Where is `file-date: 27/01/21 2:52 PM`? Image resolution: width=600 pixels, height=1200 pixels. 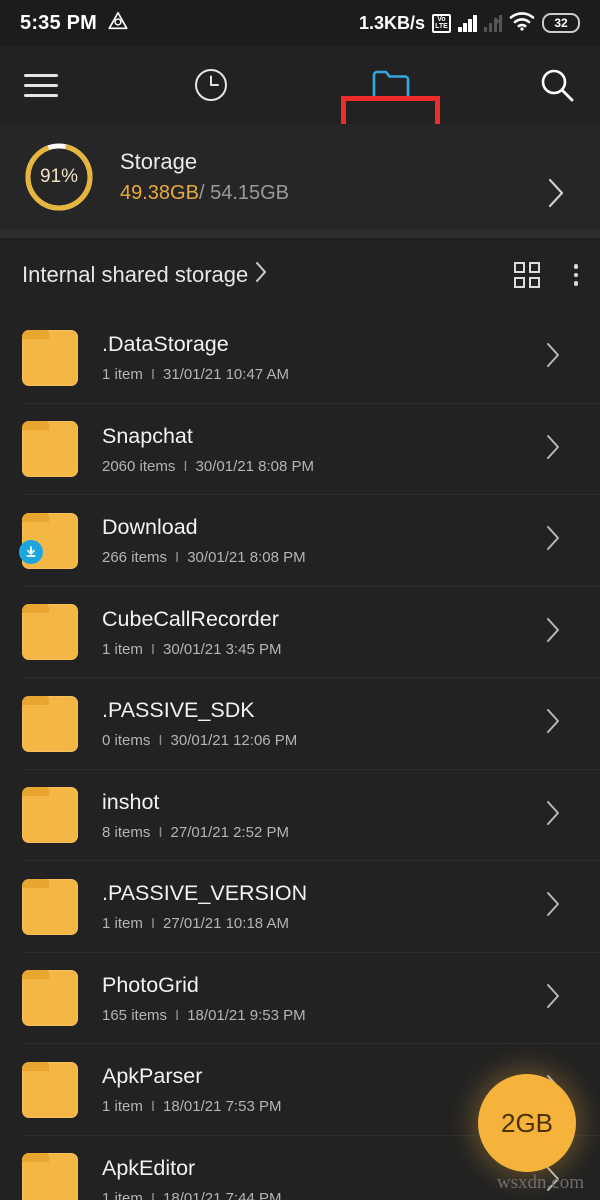
file-date: 27/01/21 2:52 PM is located at coordinates (229, 832).